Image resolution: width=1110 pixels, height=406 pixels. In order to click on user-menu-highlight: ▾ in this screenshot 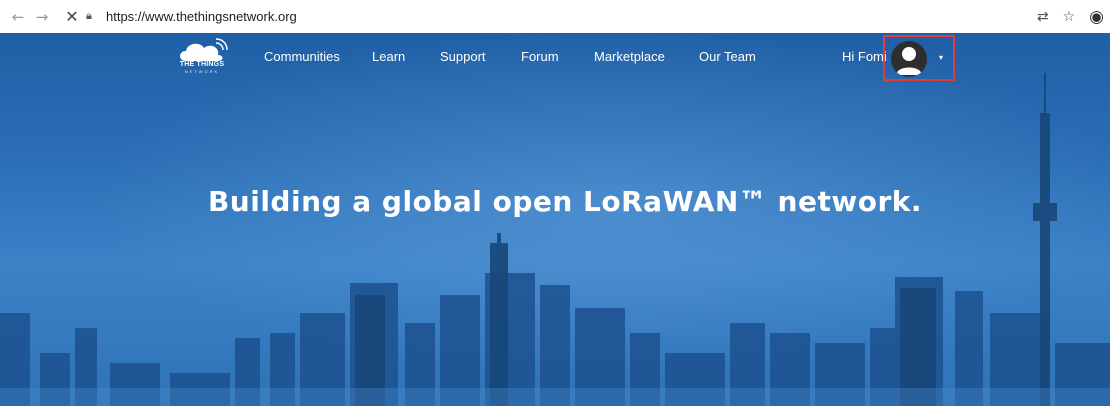, I will do `click(919, 58)`.